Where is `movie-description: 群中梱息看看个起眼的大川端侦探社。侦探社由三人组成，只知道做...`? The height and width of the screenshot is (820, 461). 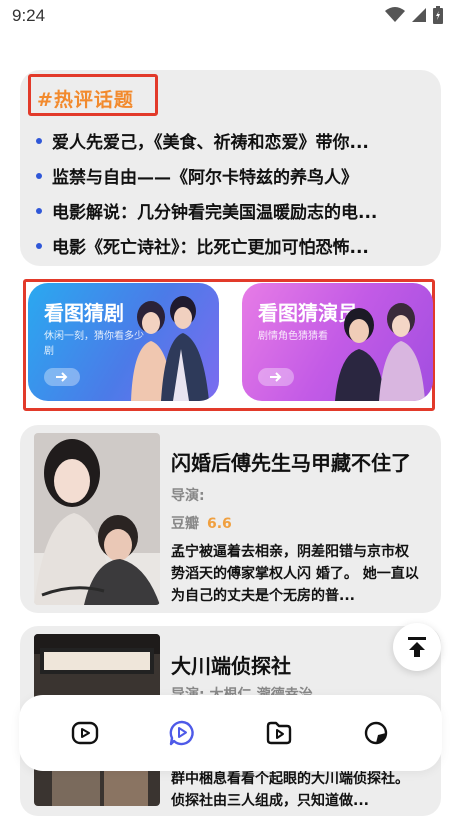 movie-description: 群中梱息看看个起眼的大川端侦探社。侦探社由三人组成，只知道做... is located at coordinates (290, 790).